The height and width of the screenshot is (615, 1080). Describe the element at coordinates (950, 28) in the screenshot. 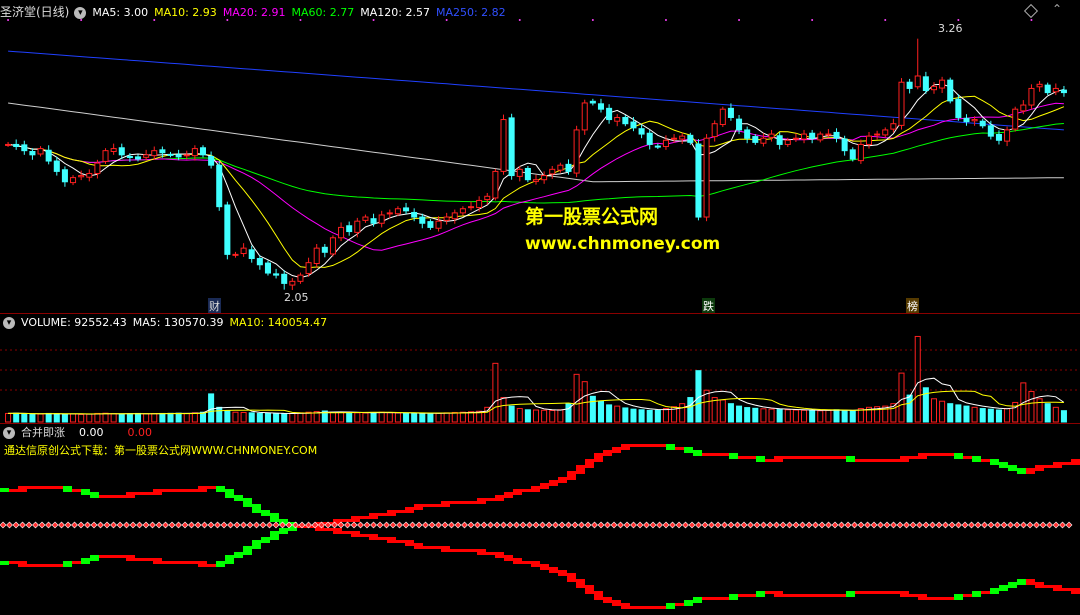

I see `high-label: 3.26` at that location.